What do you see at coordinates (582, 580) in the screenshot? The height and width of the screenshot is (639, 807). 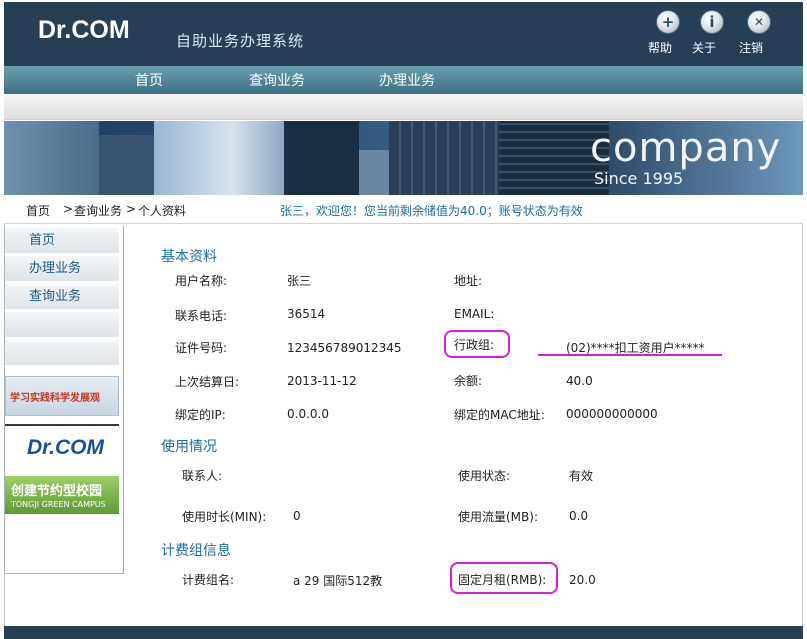 I see `monthly-rent-value: 20.0` at bounding box center [582, 580].